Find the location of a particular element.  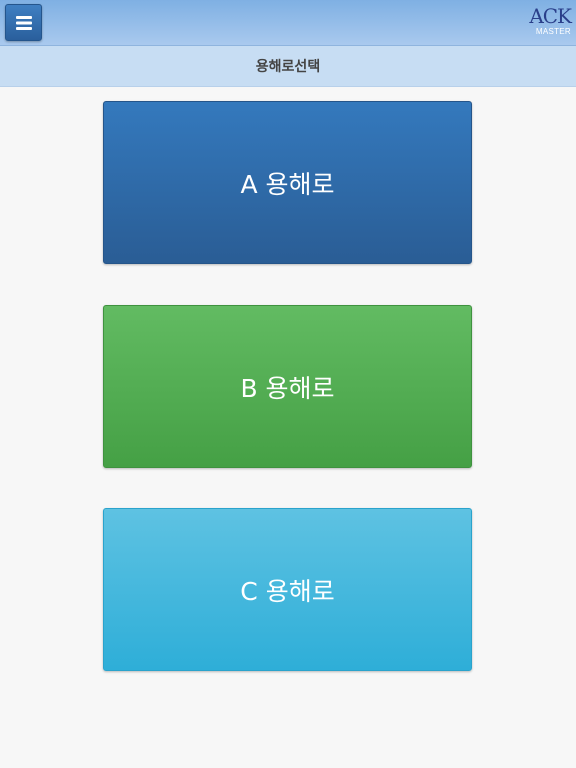

furnace-a-button: A 용해로 is located at coordinates (287, 182).